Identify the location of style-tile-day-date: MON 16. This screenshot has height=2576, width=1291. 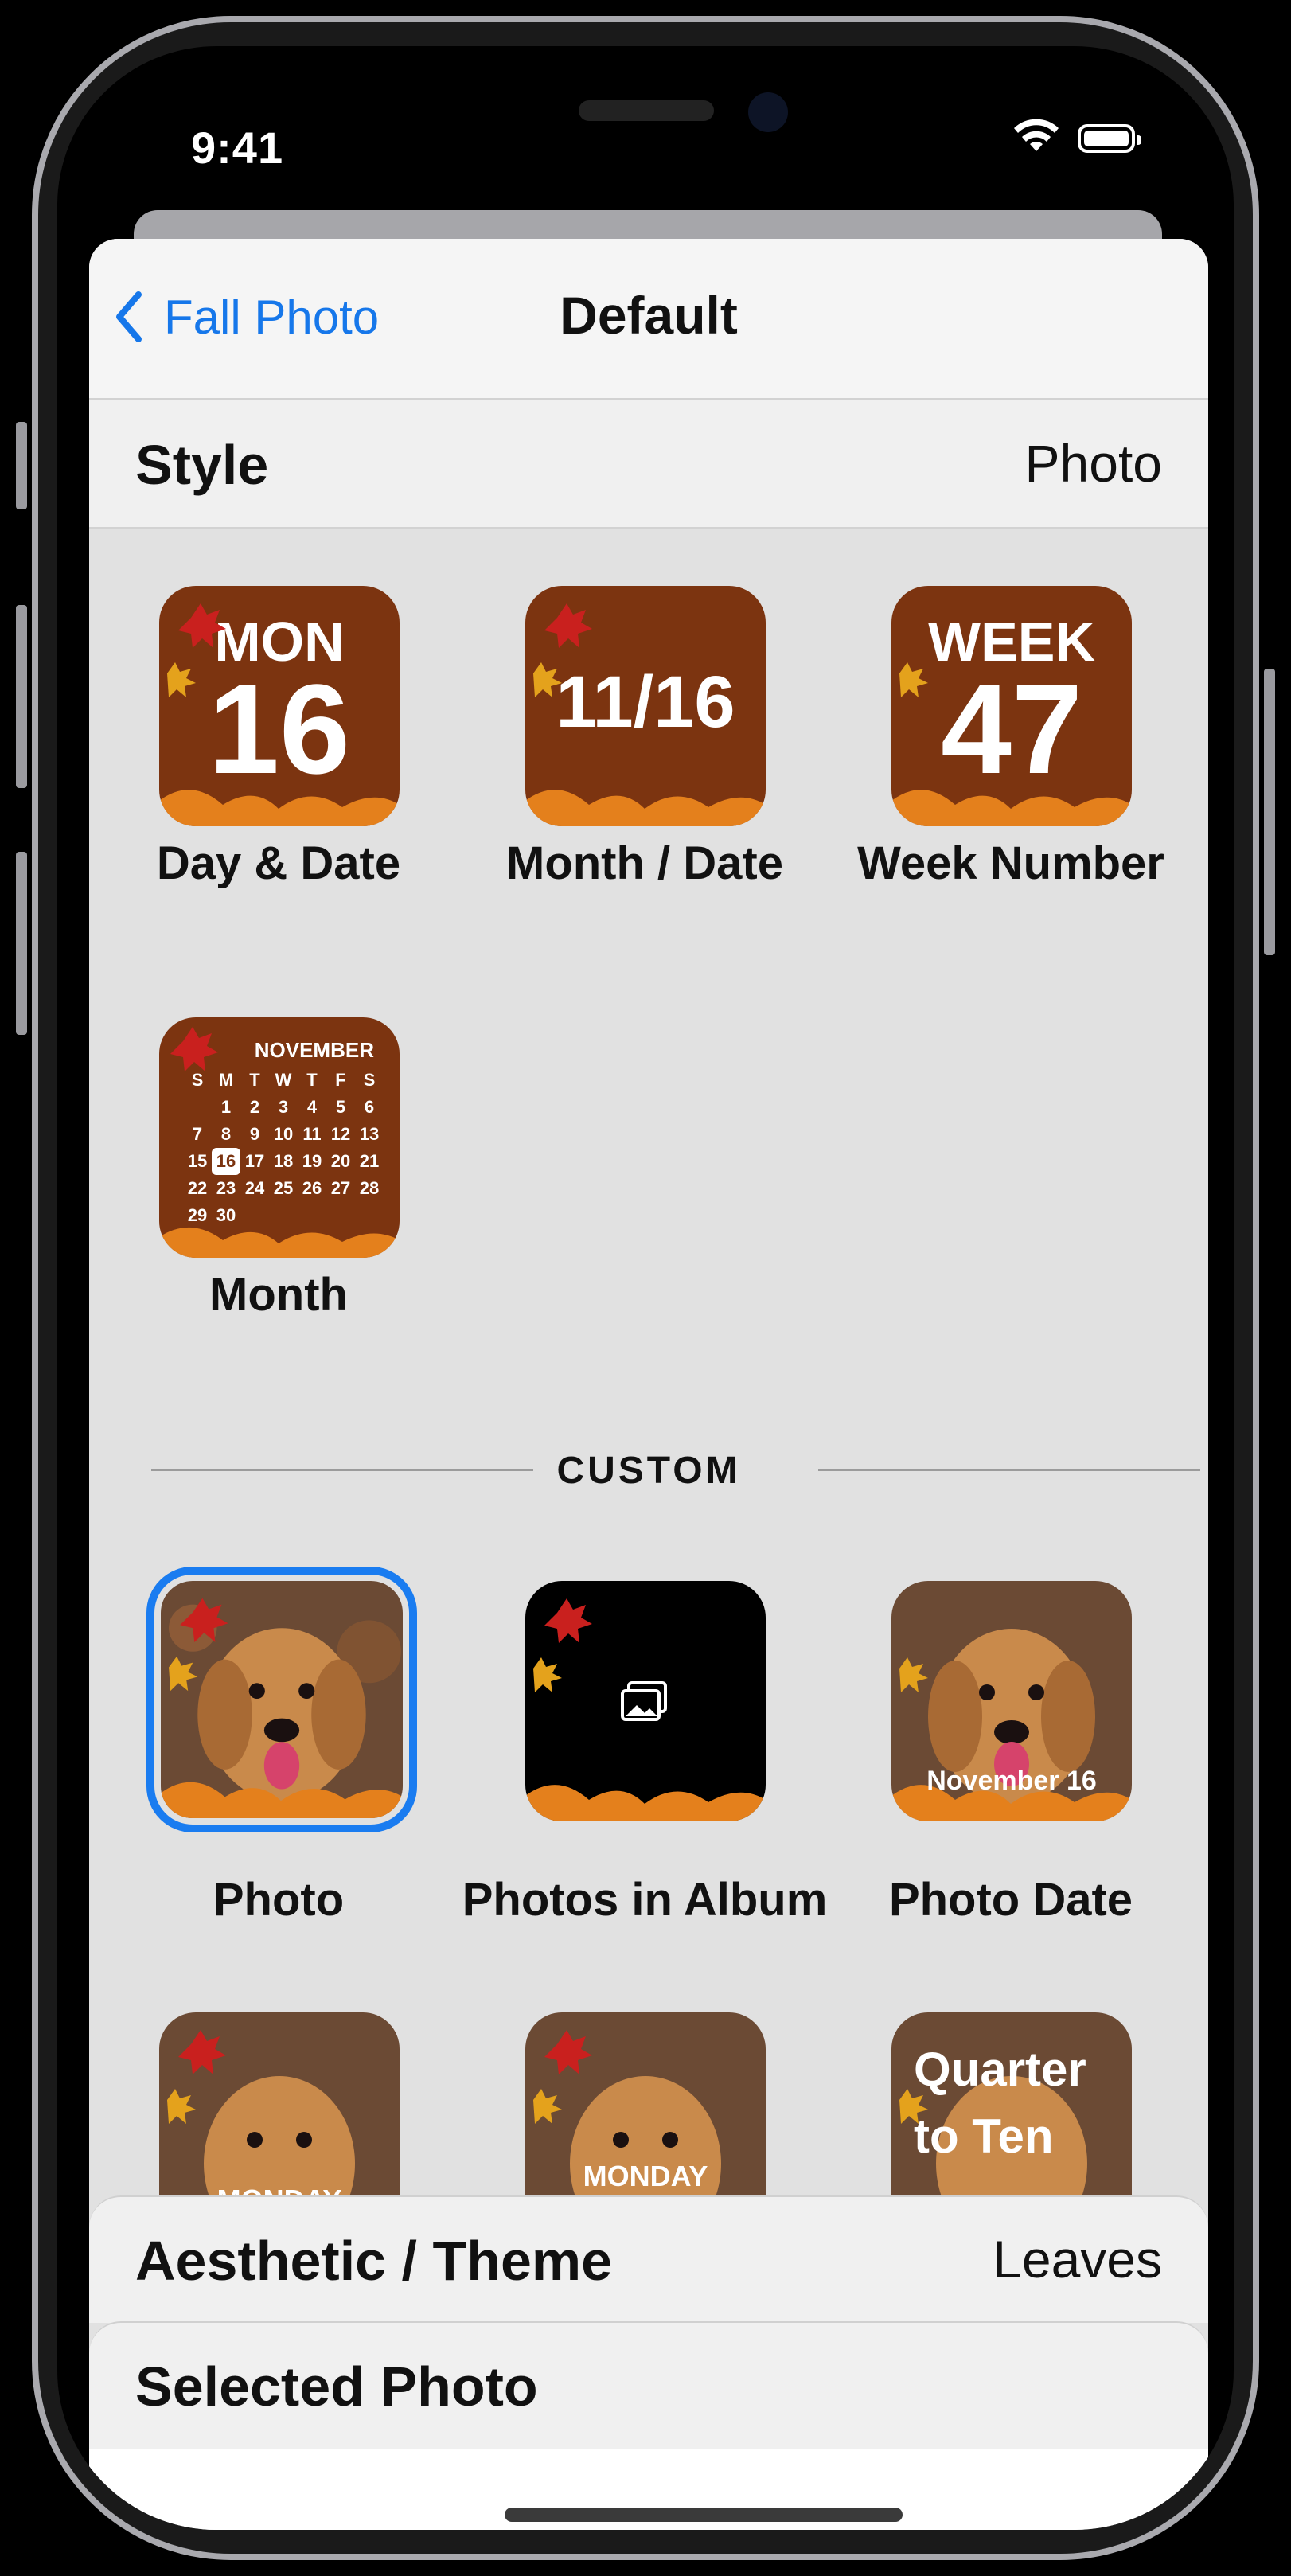
(279, 706).